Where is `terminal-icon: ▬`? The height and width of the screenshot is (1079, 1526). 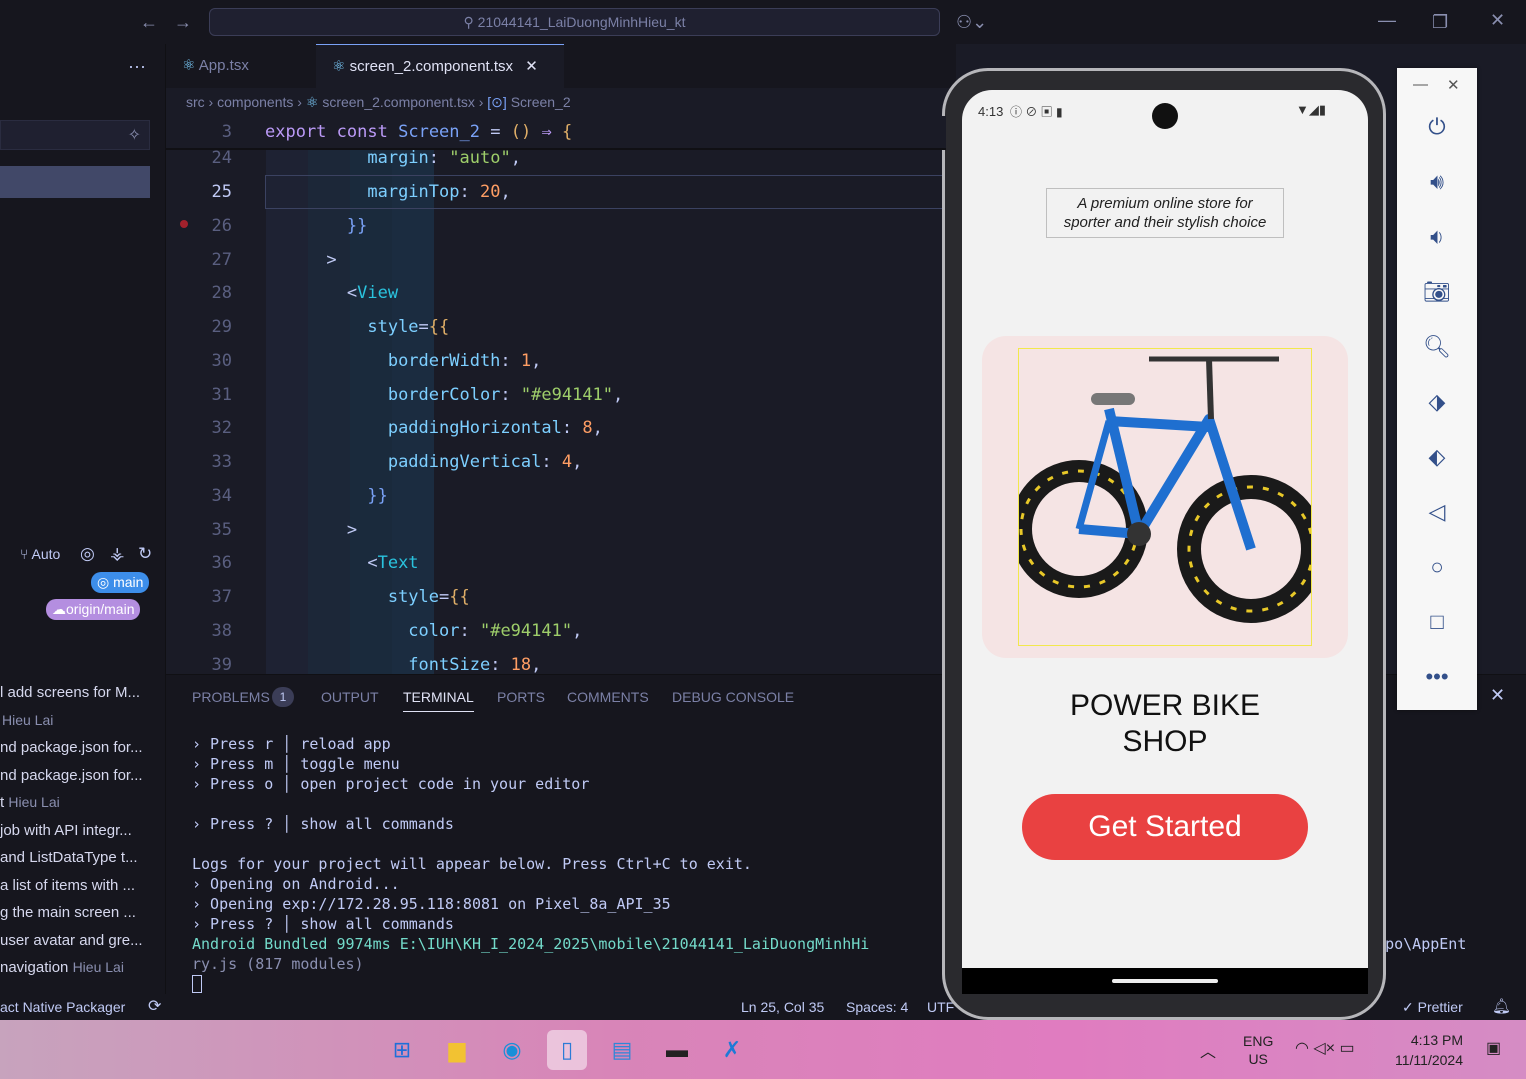 terminal-icon: ▬ is located at coordinates (677, 1050).